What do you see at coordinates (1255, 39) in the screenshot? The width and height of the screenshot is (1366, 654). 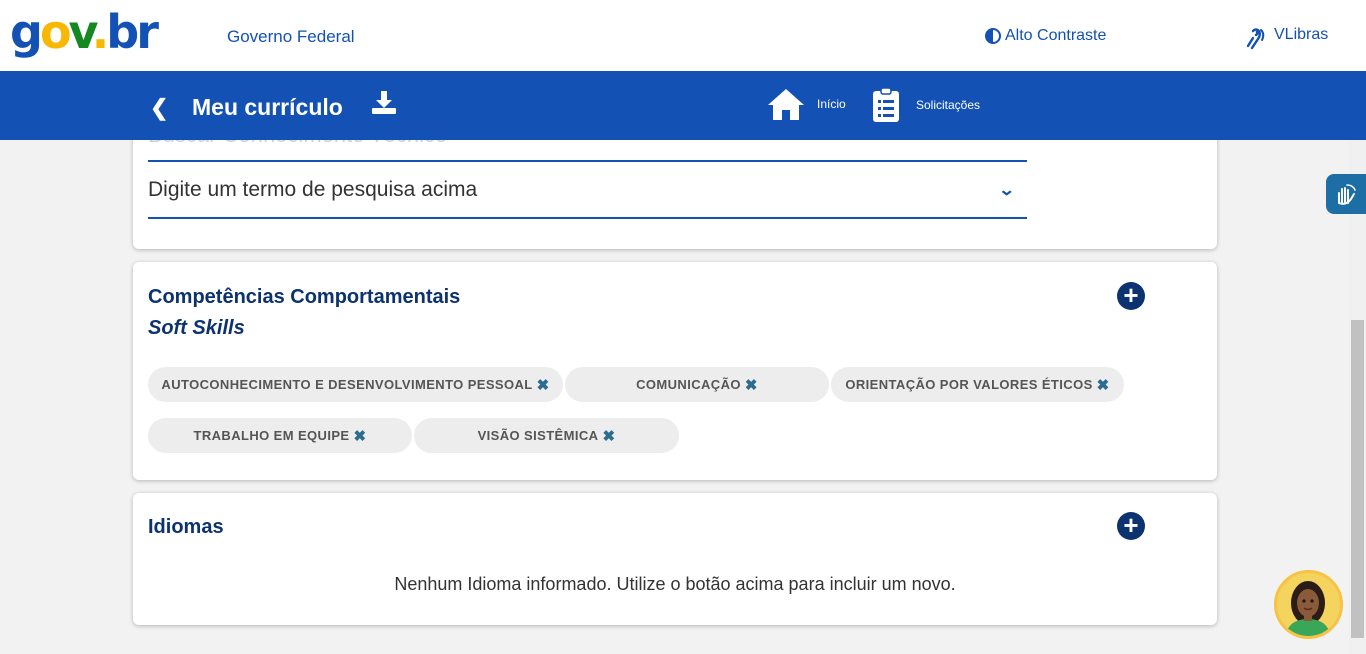 I see `sign-language-icon` at bounding box center [1255, 39].